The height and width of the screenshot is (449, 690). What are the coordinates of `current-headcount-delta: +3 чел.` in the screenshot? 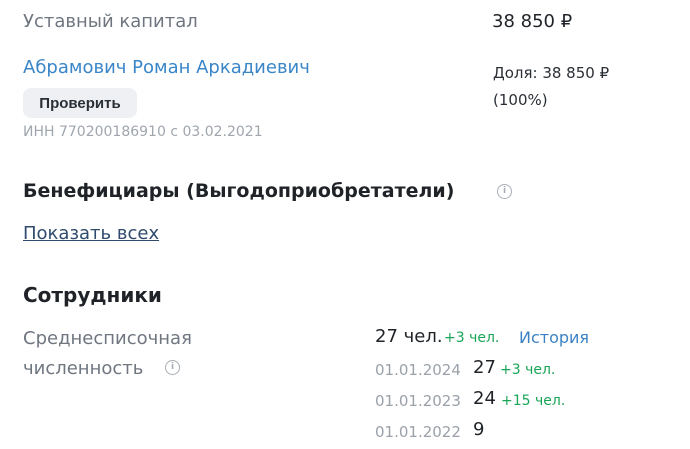 It's located at (472, 338).